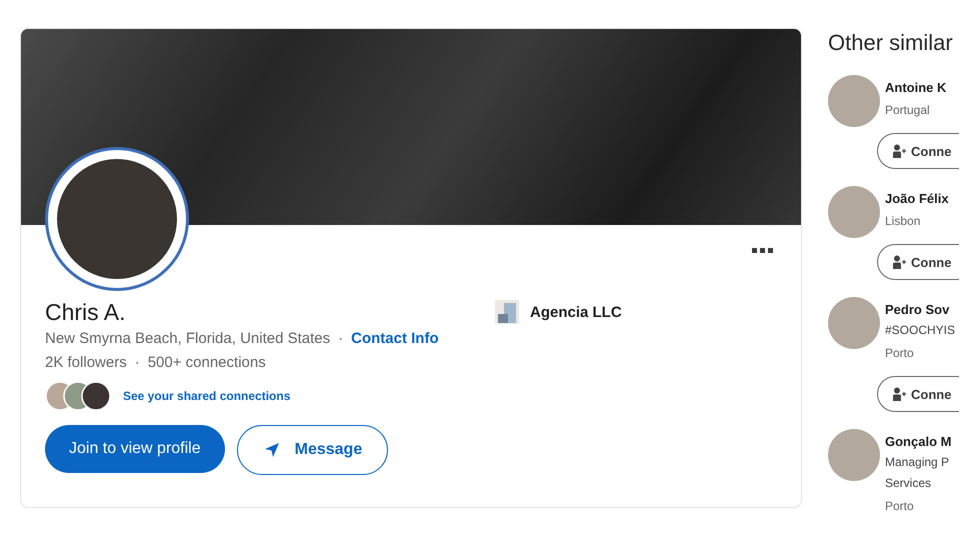 The height and width of the screenshot is (540, 960). Describe the element at coordinates (576, 312) in the screenshot. I see `company-link: Agencia LLC` at that location.